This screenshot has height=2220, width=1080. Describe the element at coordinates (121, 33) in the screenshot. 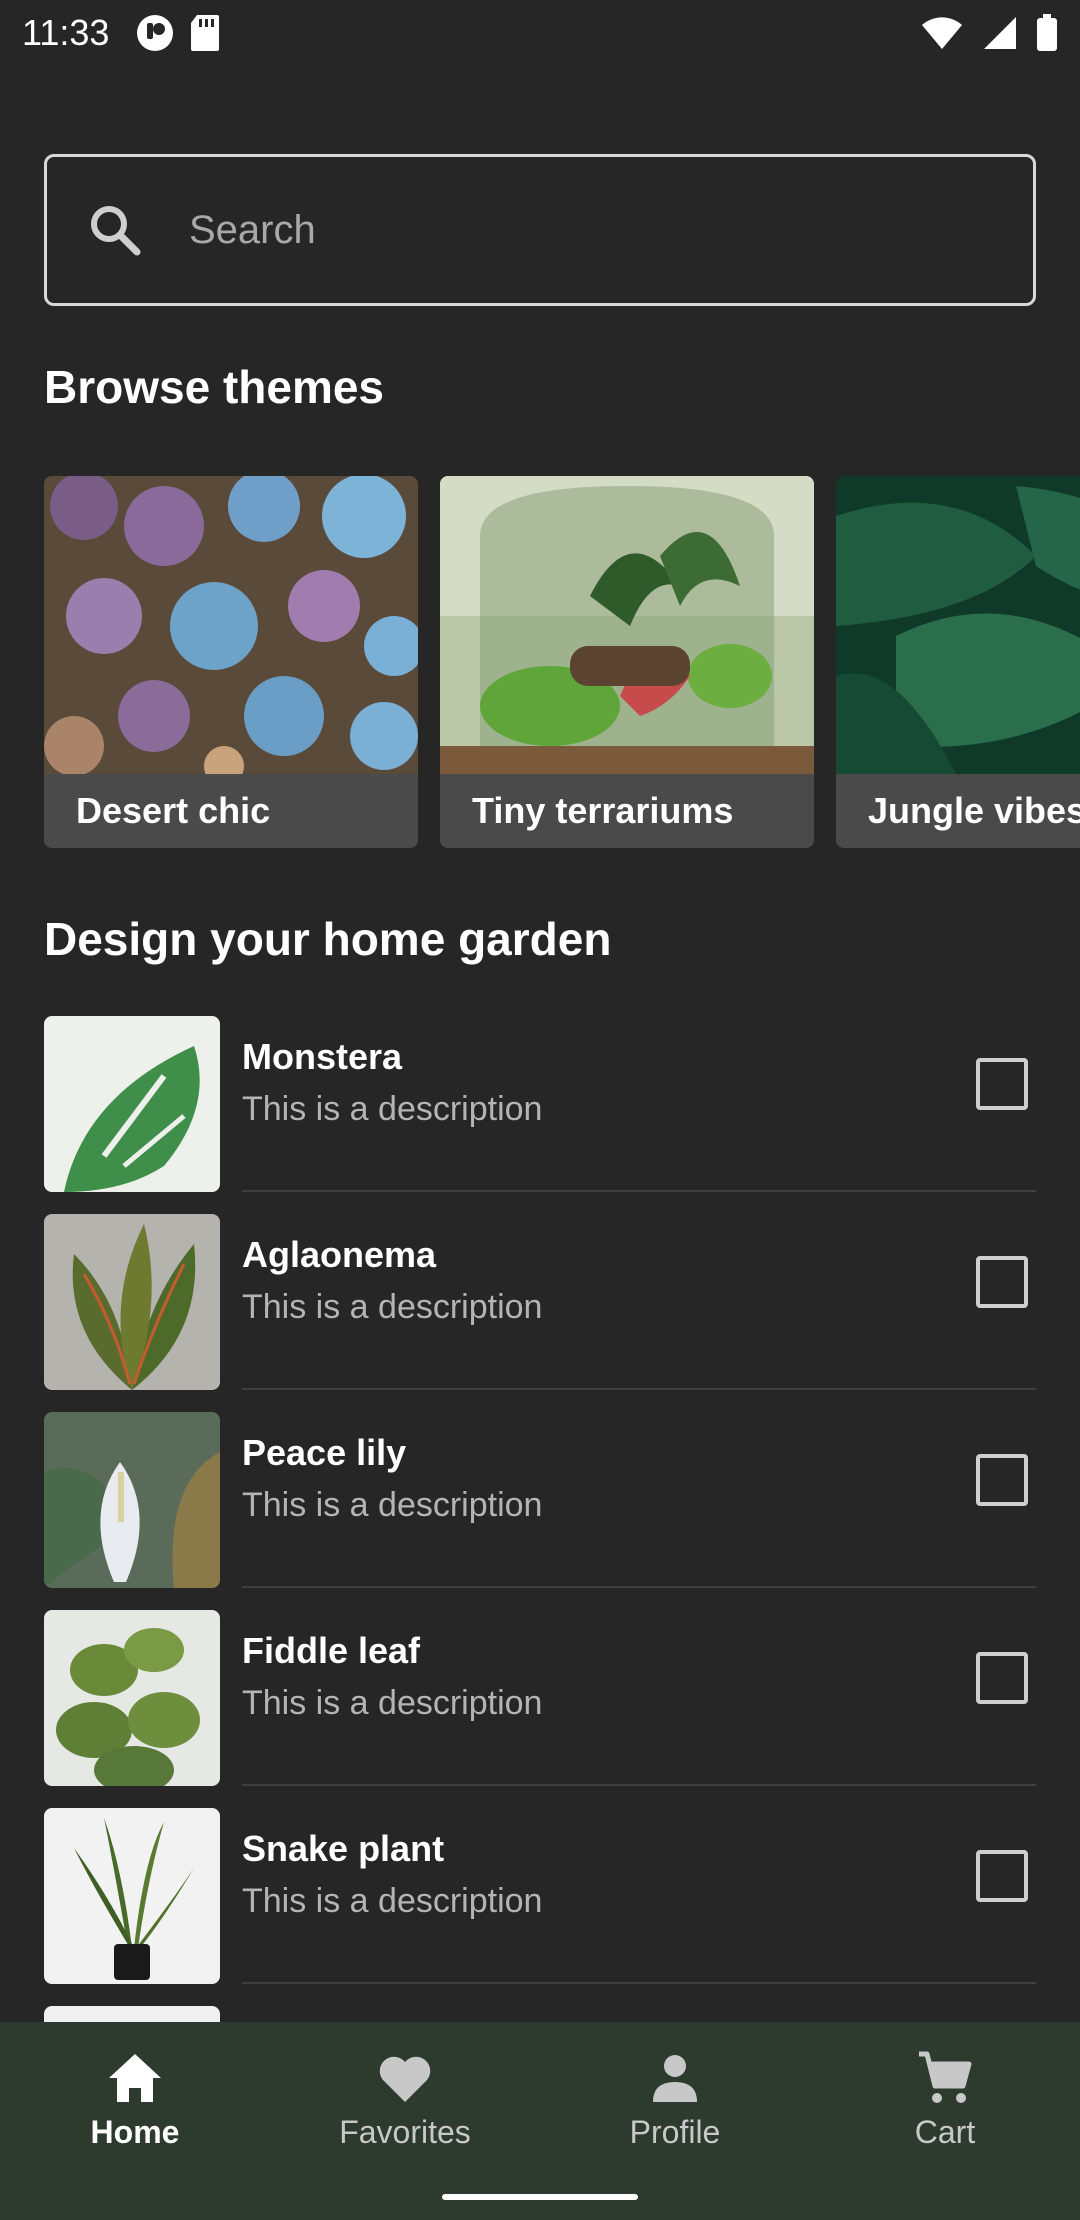

I see `status-left: 11:33` at that location.